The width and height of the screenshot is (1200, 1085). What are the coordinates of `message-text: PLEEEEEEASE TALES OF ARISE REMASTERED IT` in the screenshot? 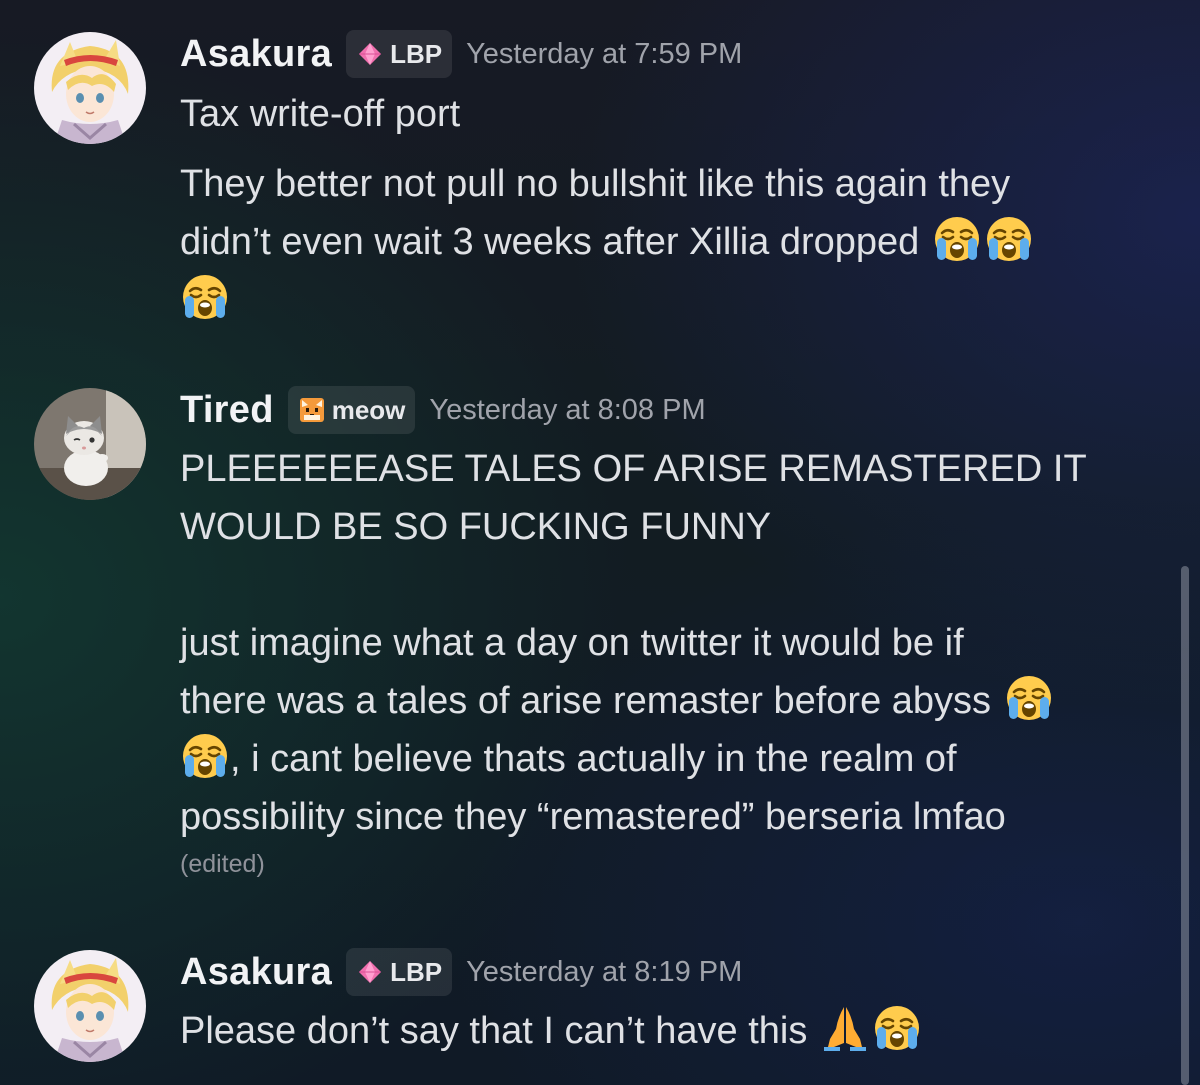 It's located at (633, 469).